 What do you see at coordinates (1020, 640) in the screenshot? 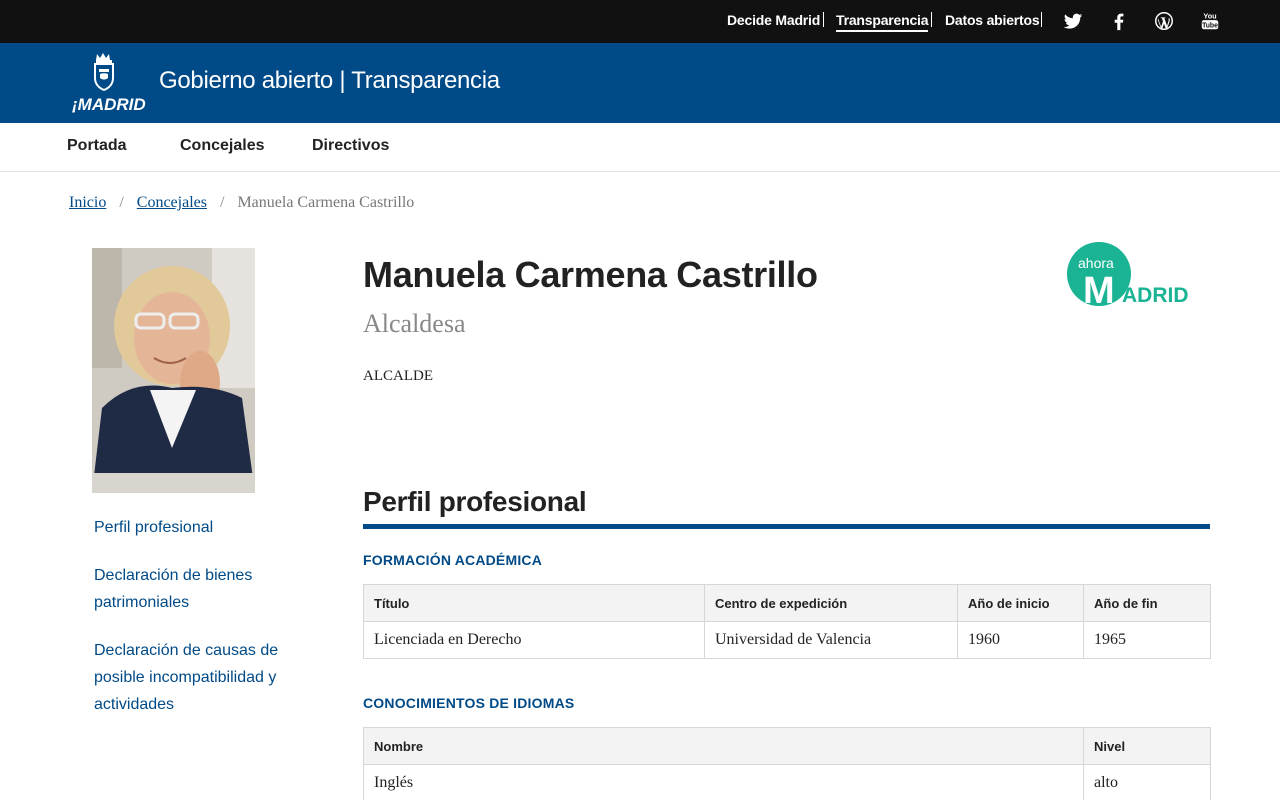
I see `table-cell: 1960` at bounding box center [1020, 640].